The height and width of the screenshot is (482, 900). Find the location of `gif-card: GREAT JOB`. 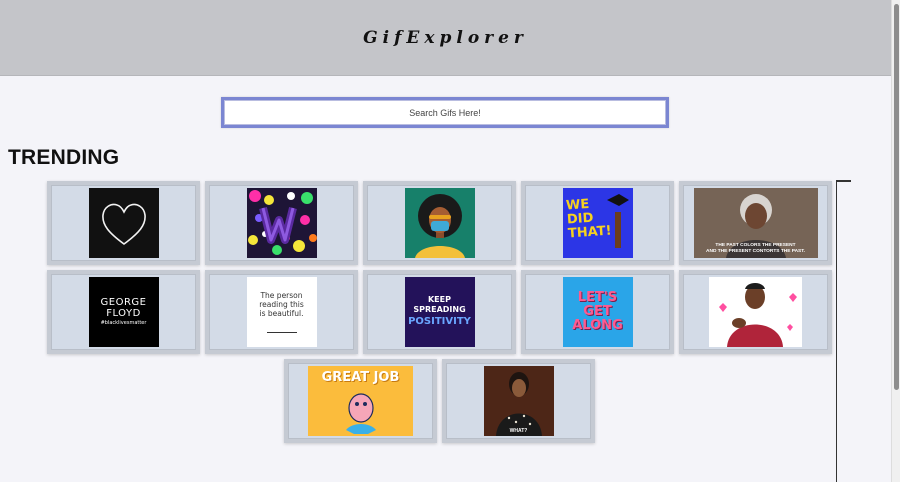

gif-card: GREAT JOB is located at coordinates (360, 401).